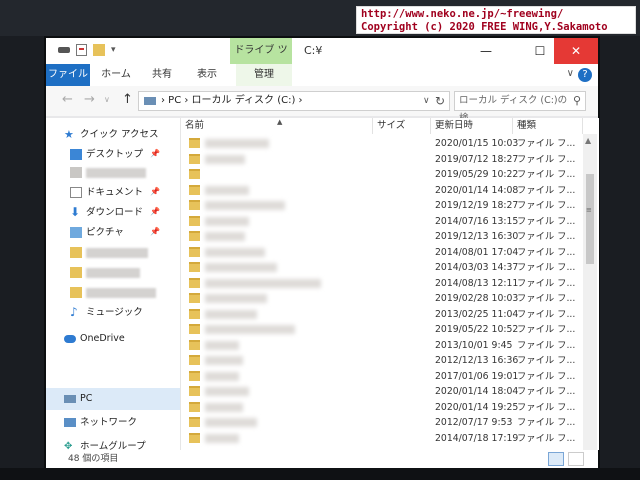 This screenshot has height=480, width=640. What do you see at coordinates (477, 283) in the screenshot?
I see `cell-date: 2014/08/13 12:11` at bounding box center [477, 283].